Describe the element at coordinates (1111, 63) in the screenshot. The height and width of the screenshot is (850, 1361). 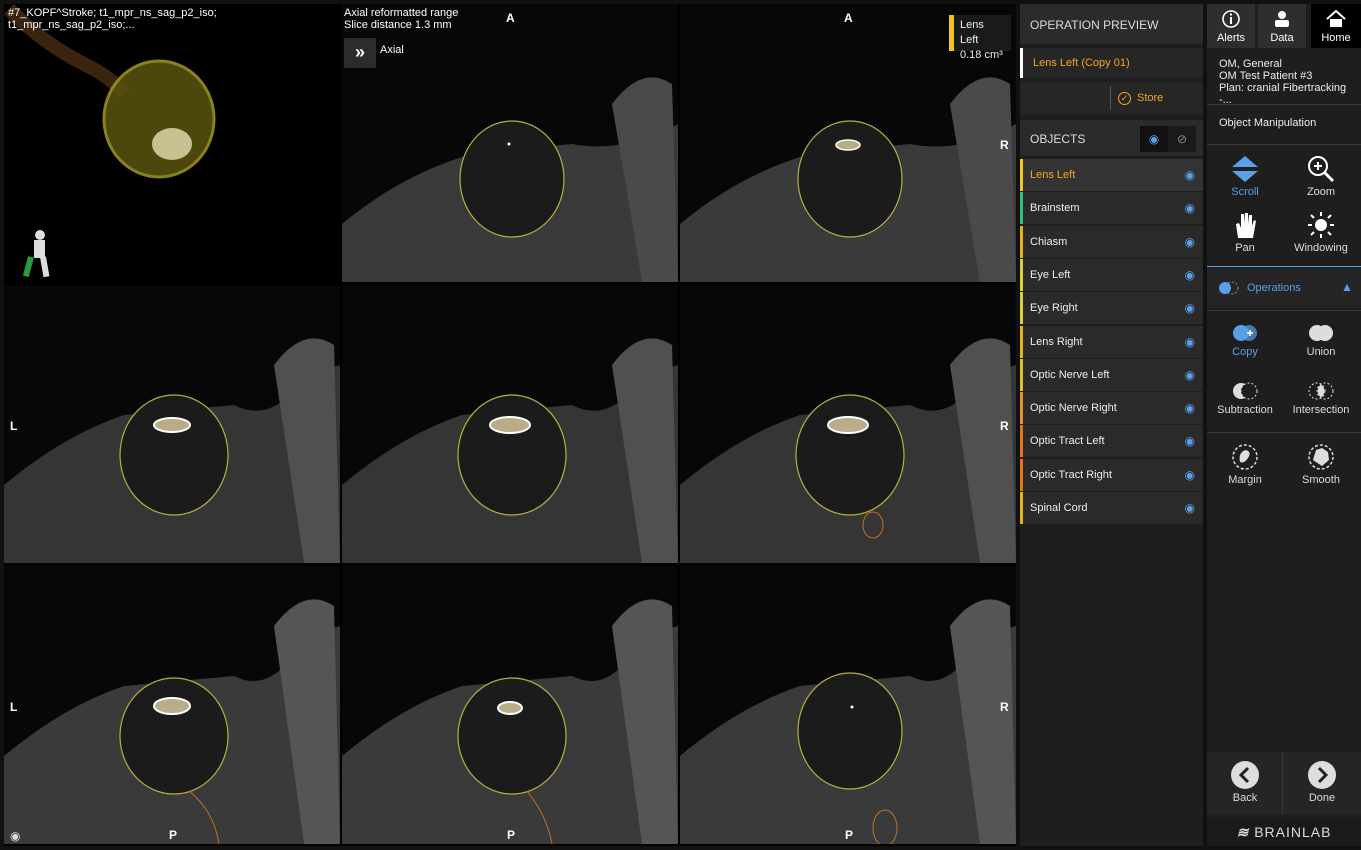
I see `operation-preview-item: Lens Left (Copy 01)` at that location.